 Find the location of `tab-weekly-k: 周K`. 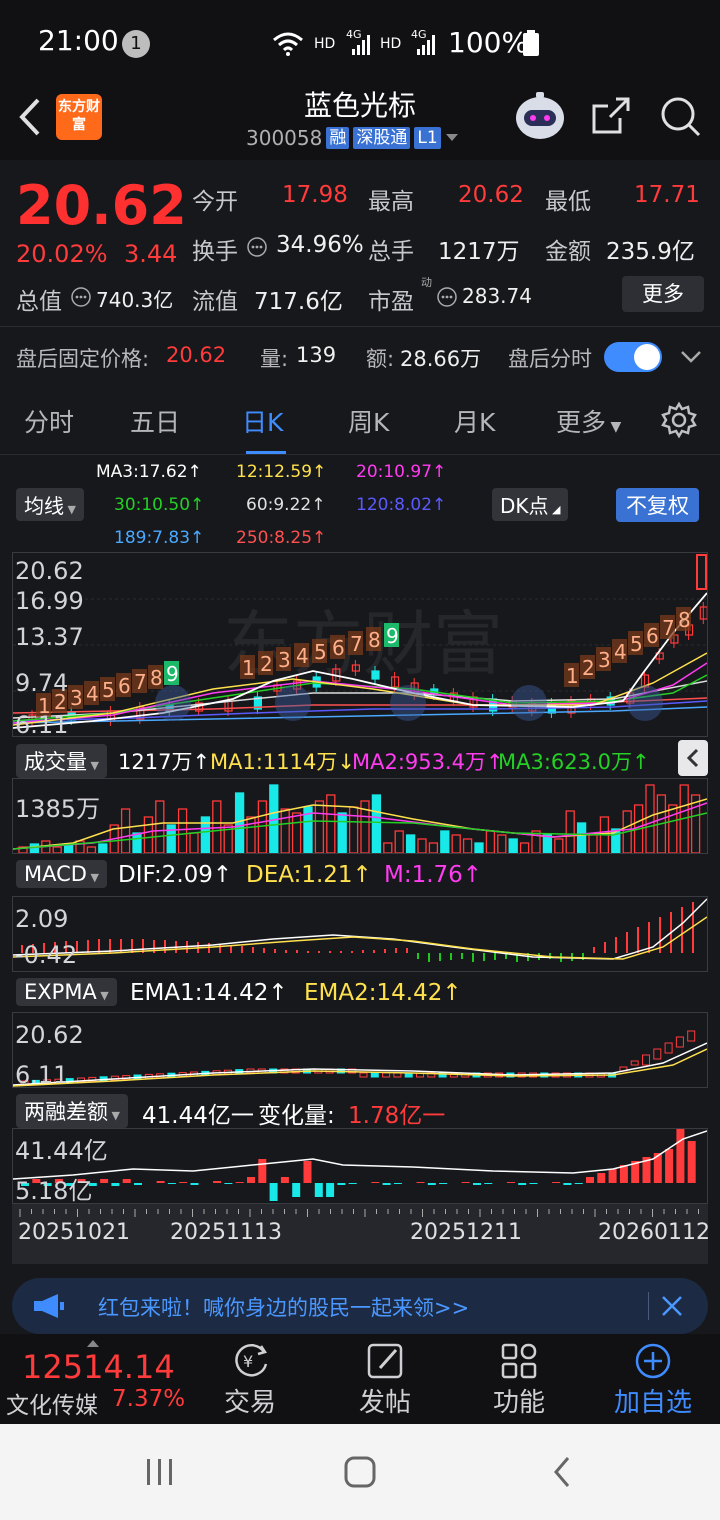

tab-weekly-k: 周K is located at coordinates (368, 421).